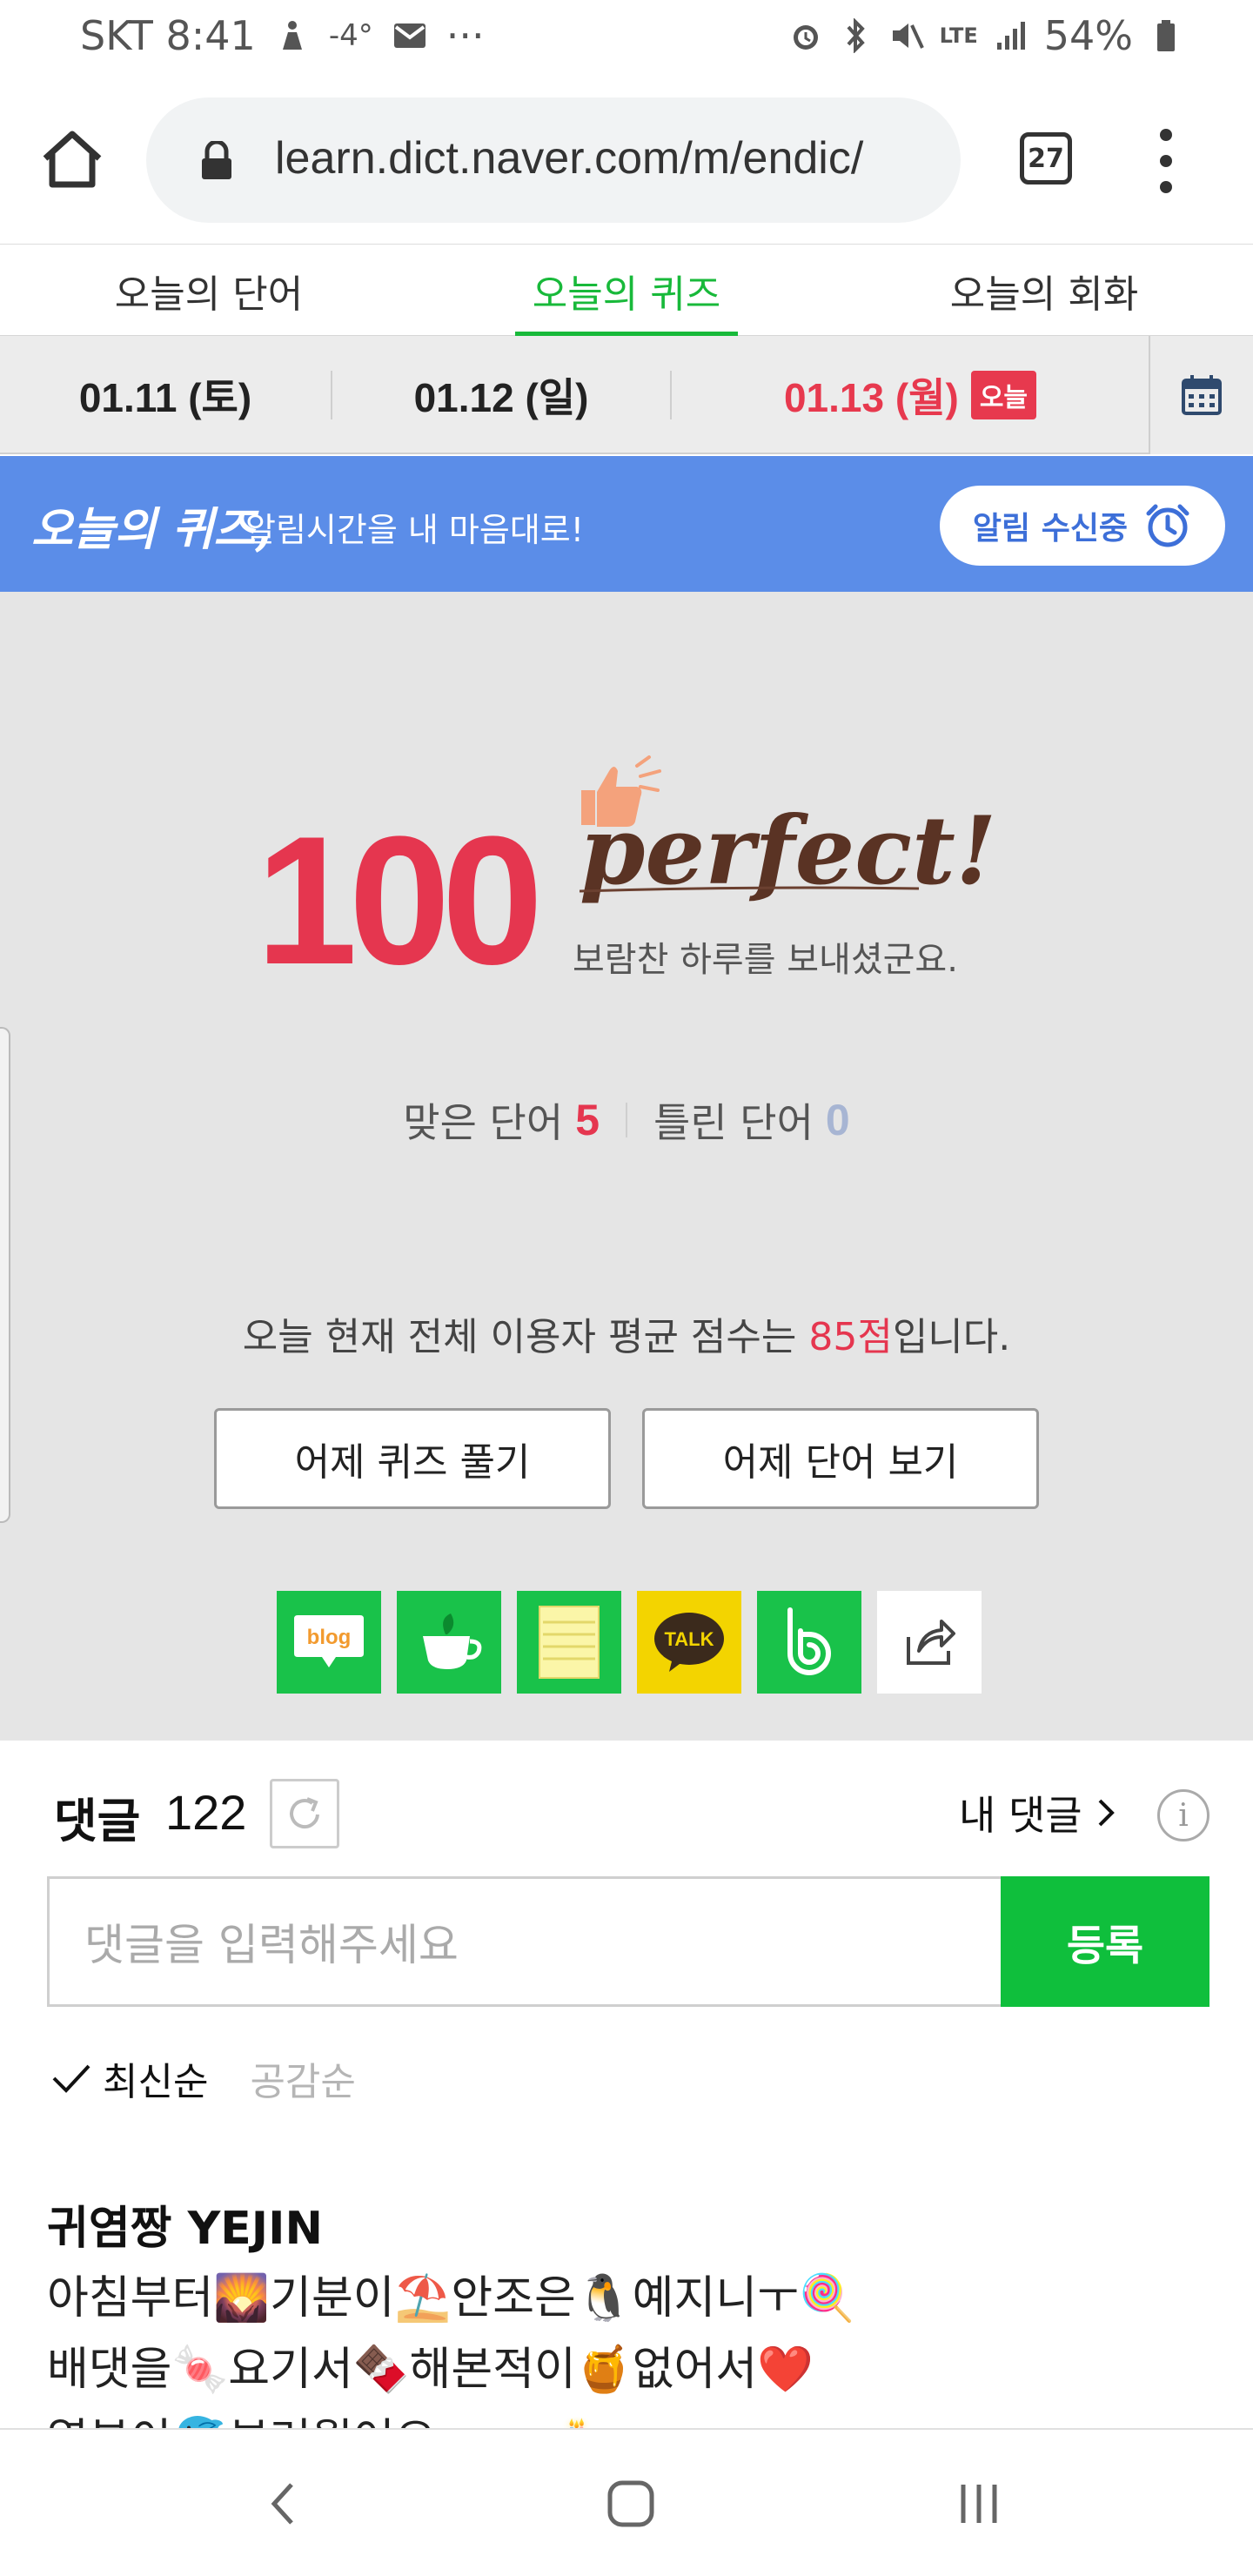  I want to click on blog-icon: blog, so click(329, 1642).